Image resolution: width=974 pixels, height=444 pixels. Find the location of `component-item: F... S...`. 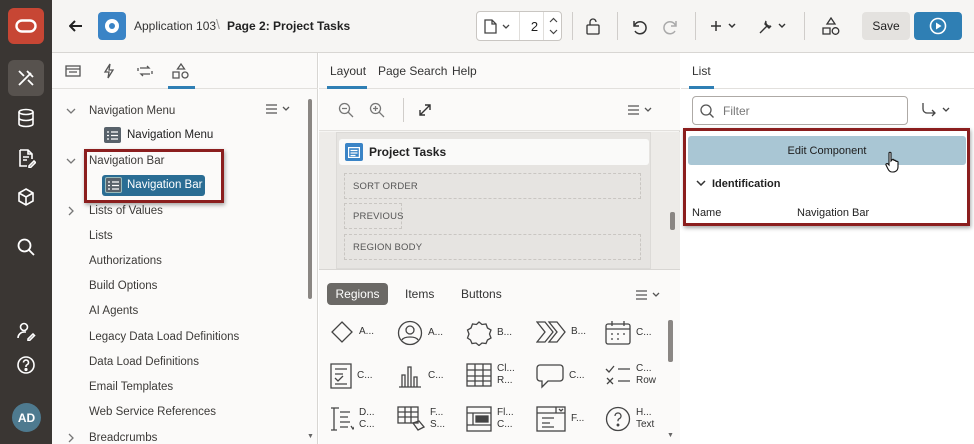

component-item: F... S... is located at coordinates (421, 419).